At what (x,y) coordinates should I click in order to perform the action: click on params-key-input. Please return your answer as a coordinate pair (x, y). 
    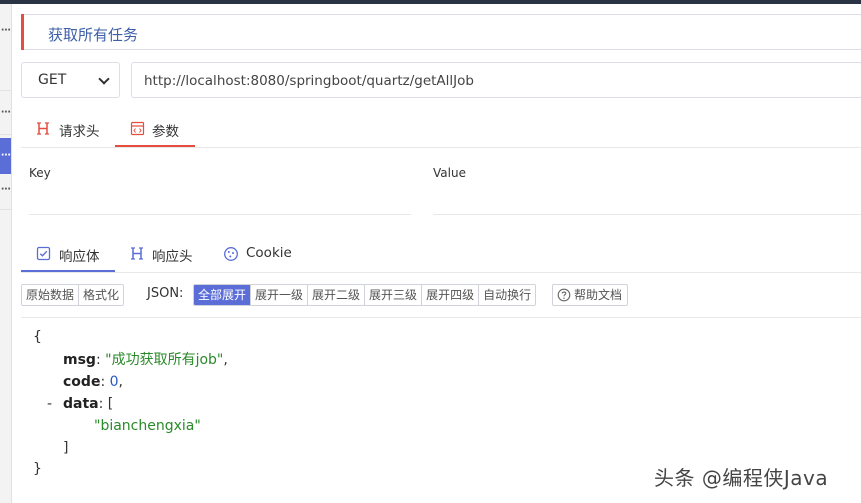
    Looking at the image, I should click on (220, 214).